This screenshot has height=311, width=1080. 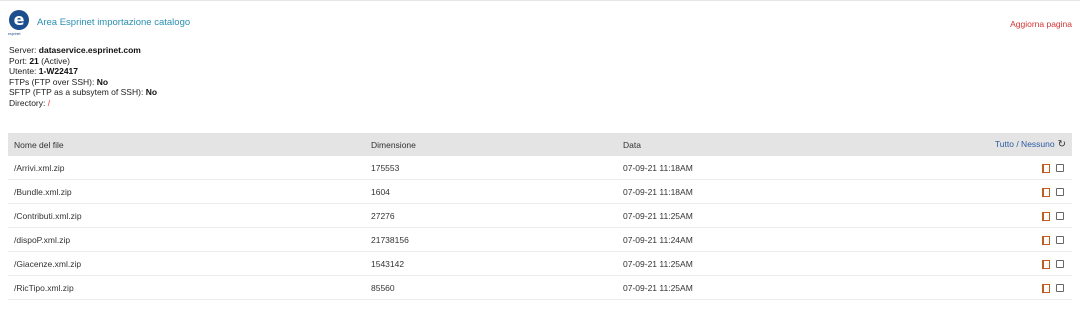 I want to click on select-all-none-link: Tutto / Nessuno, so click(x=1025, y=144).